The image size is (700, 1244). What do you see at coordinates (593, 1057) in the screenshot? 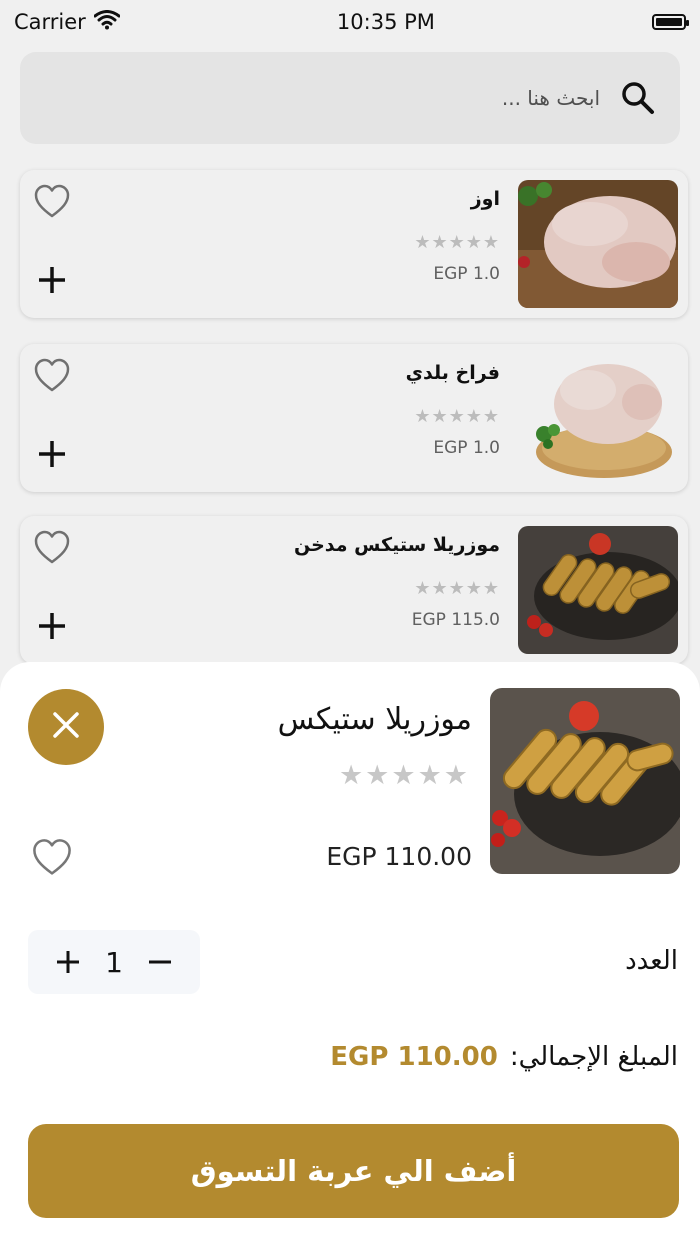
I see `total-label: المبلغ الإجمالي:` at bounding box center [593, 1057].